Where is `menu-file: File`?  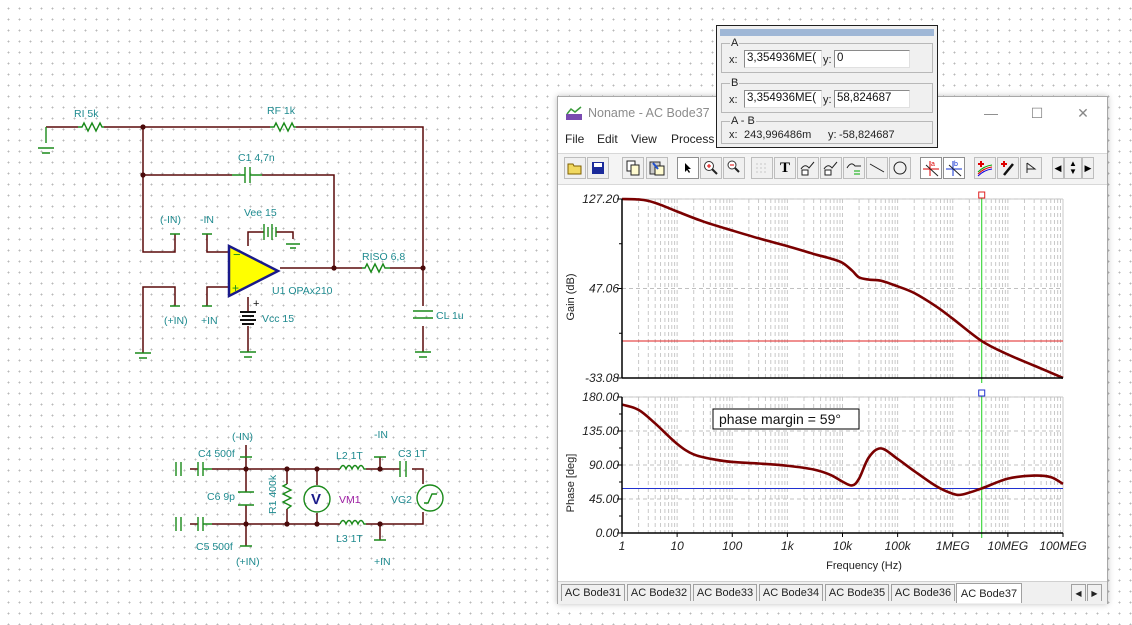 menu-file: File is located at coordinates (574, 139).